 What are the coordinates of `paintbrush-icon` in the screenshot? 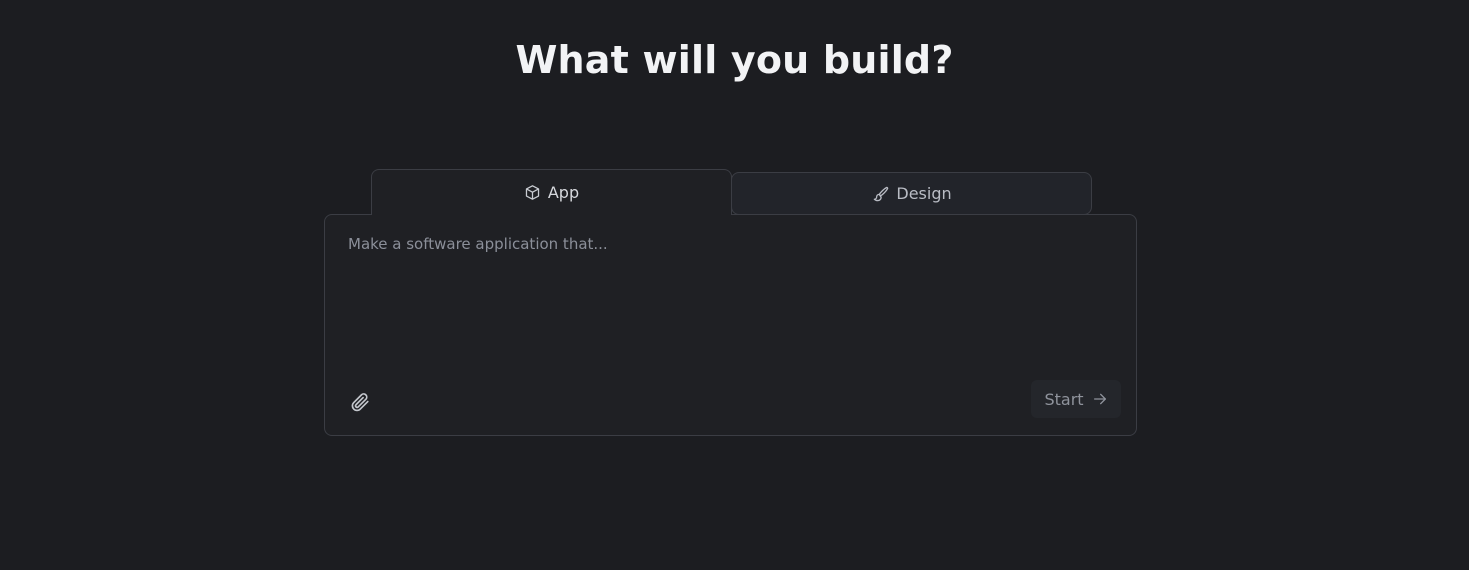 It's located at (880, 194).